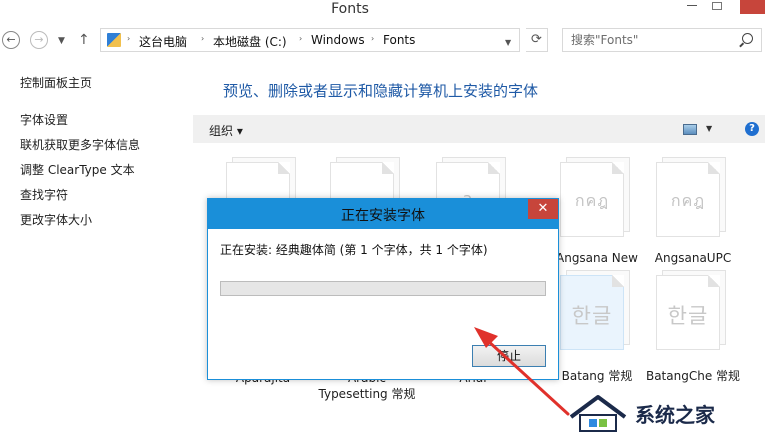  I want to click on close-window-button, so click(752, 7).